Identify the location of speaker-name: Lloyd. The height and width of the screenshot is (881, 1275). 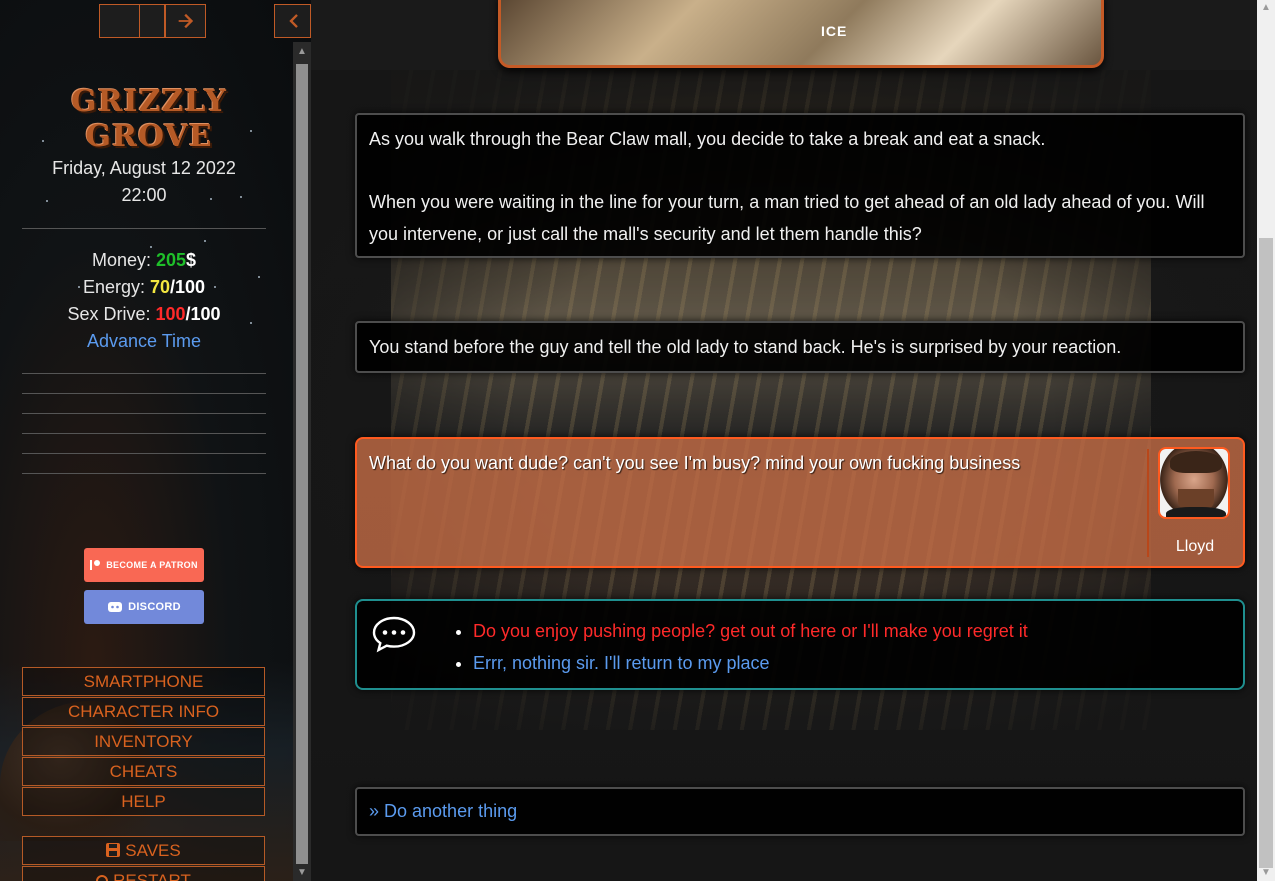
(1195, 546).